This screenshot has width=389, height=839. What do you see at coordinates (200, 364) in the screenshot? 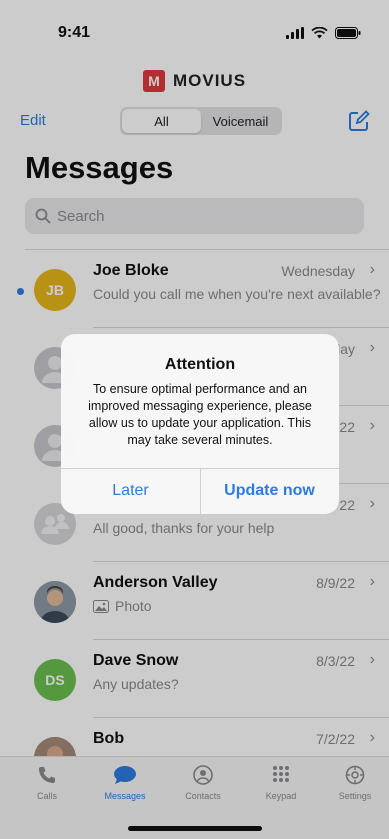
I see `alert-title: Attention` at bounding box center [200, 364].